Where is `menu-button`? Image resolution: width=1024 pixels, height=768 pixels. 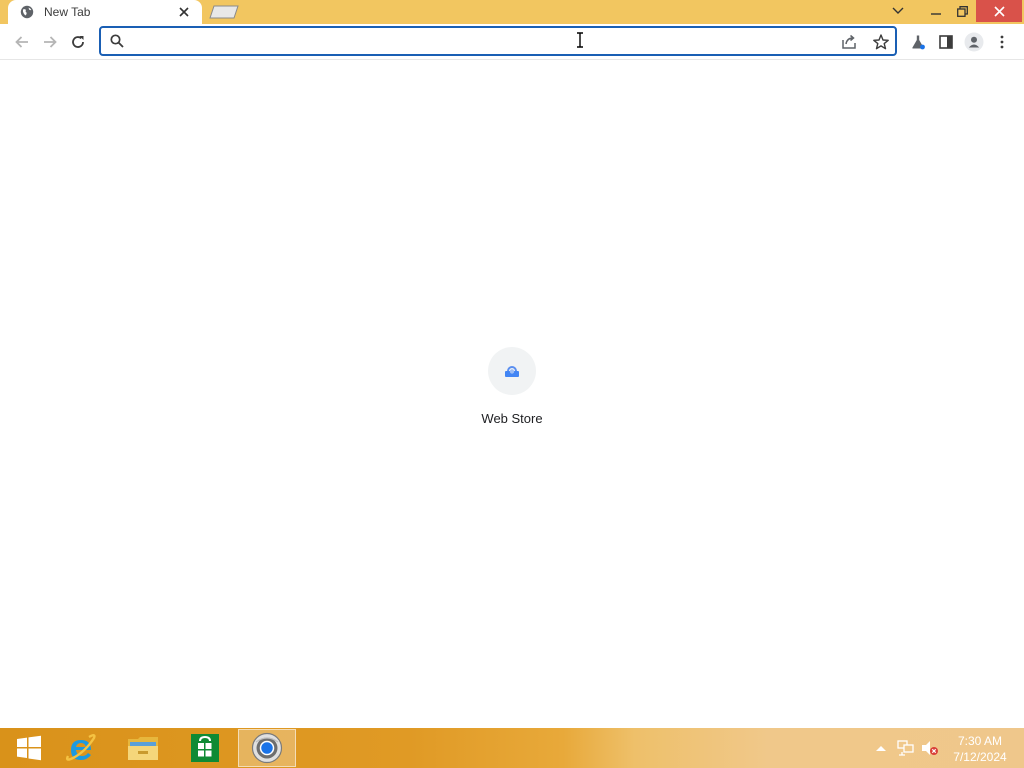
menu-button is located at coordinates (1002, 42).